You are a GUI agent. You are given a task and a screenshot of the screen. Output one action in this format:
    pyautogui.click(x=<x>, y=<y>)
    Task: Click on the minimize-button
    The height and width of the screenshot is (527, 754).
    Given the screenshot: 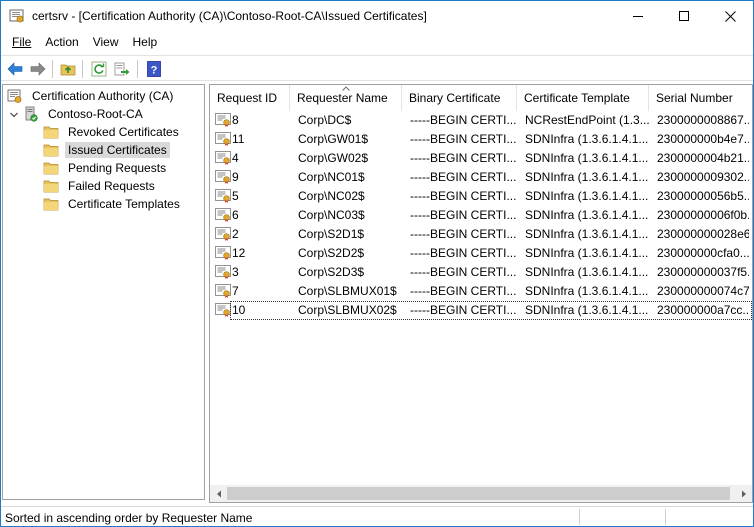 What is the action you would take?
    pyautogui.click(x=638, y=16)
    